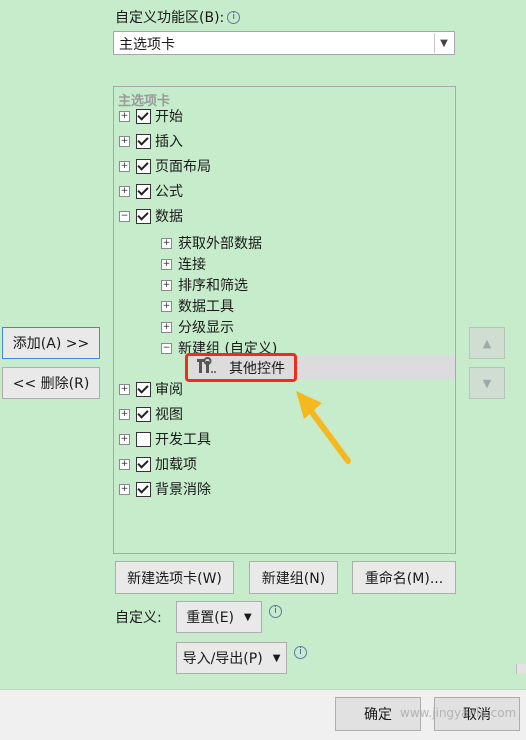 This screenshot has width=526, height=740. Describe the element at coordinates (143, 116) in the screenshot. I see `checkbox-start` at that location.